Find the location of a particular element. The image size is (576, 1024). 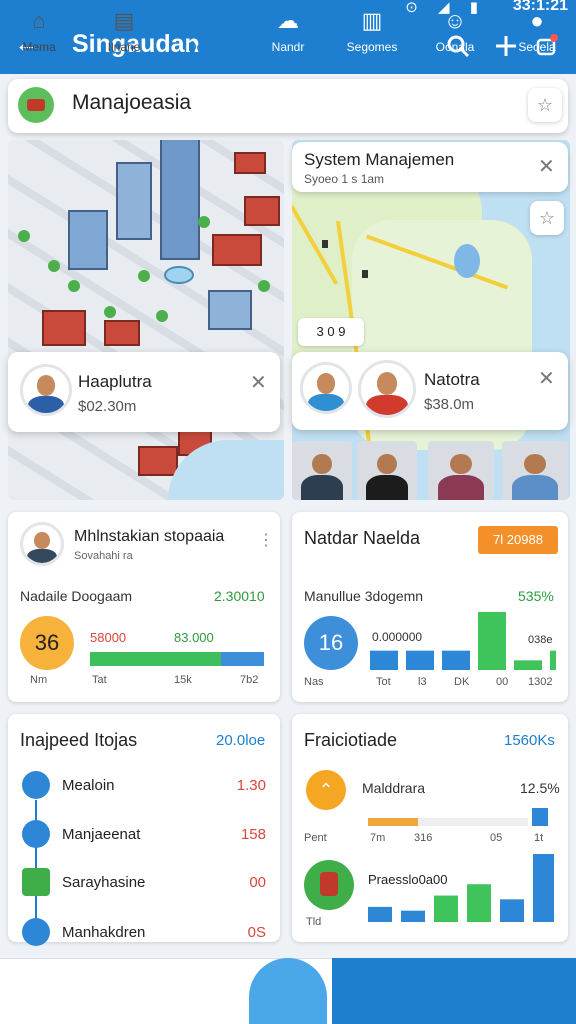

nav-item-people: ☻ Doaena is located at coordinates (209, 33).